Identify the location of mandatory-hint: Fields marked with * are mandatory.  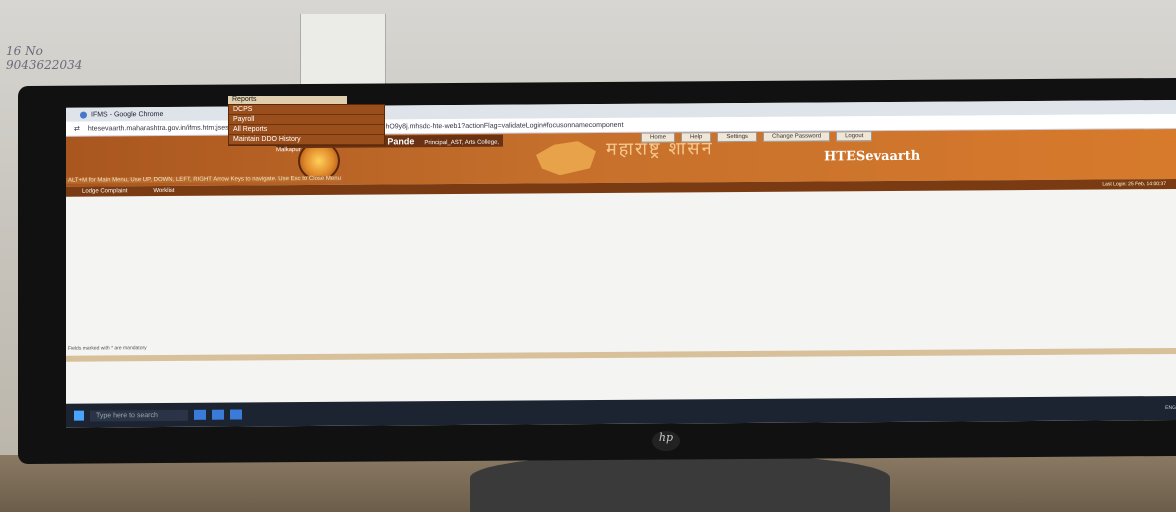
(107, 348).